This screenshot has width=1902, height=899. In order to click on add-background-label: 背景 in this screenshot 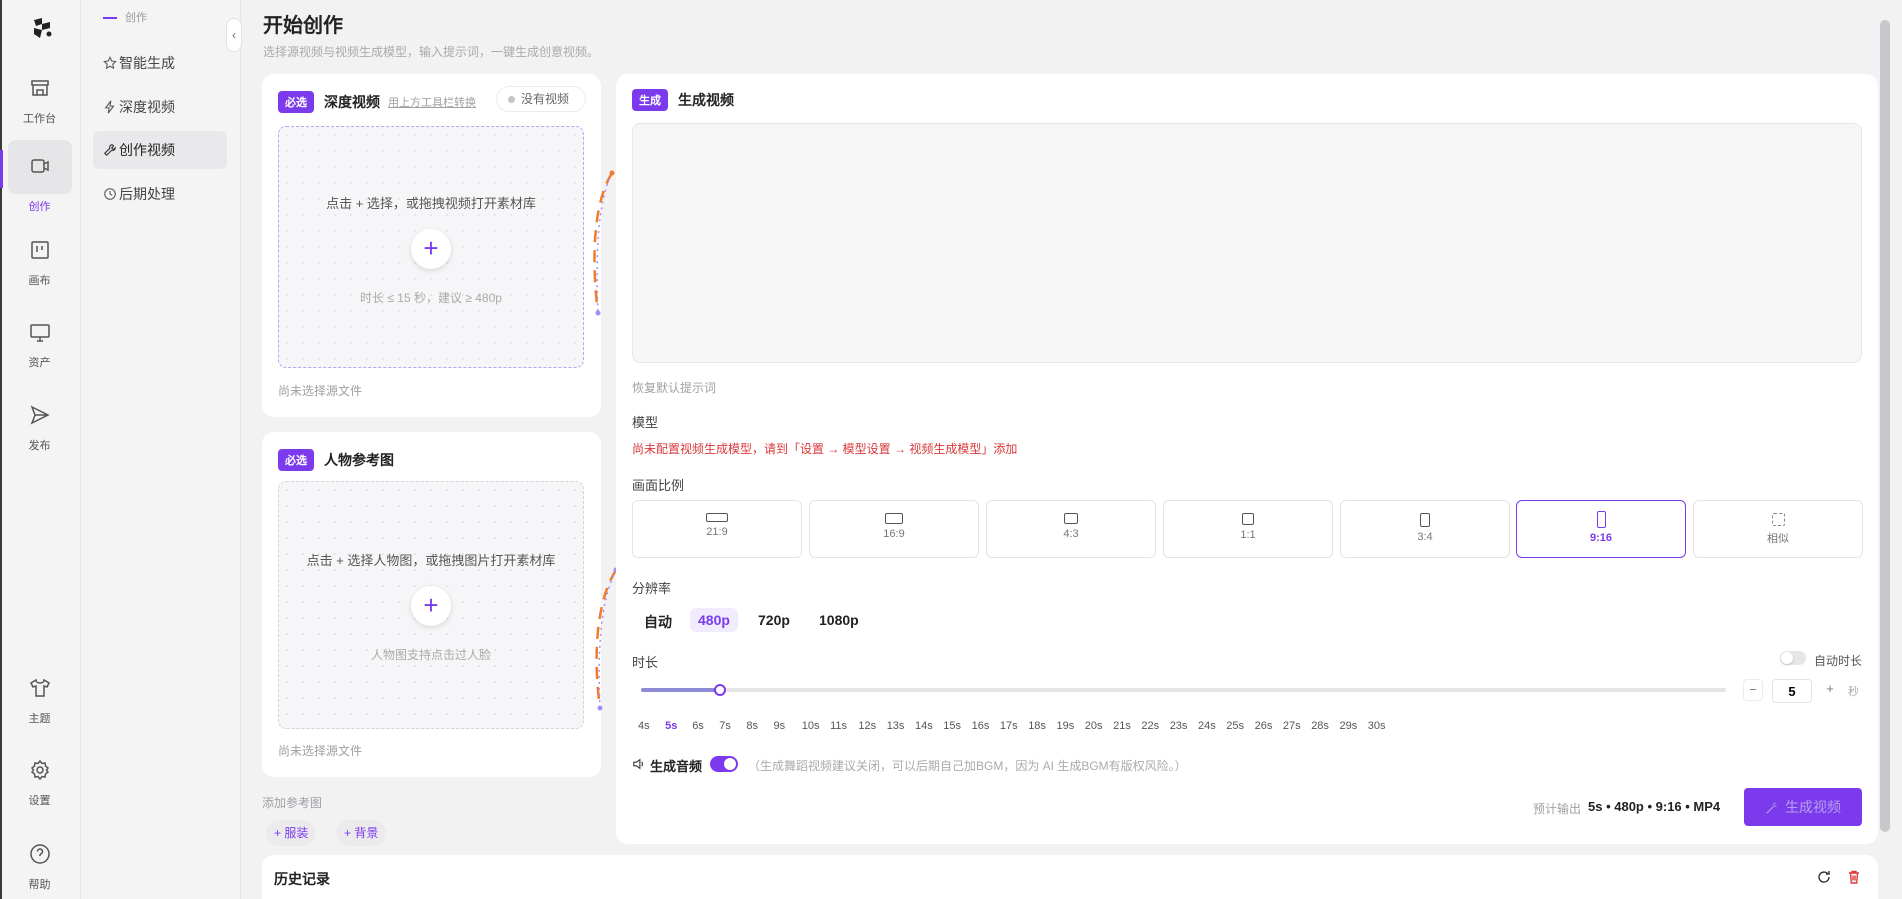, I will do `click(366, 833)`.